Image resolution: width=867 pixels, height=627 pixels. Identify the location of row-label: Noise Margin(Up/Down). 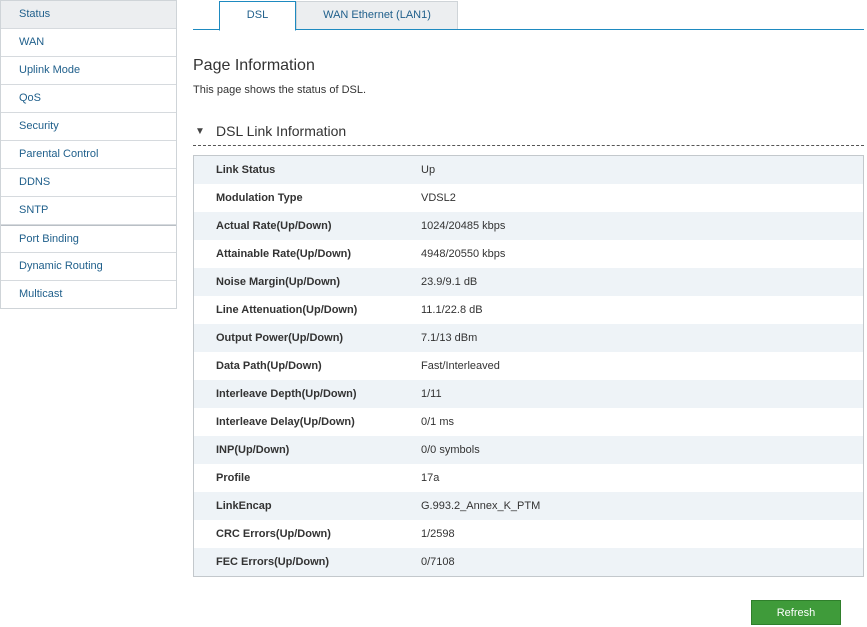
(278, 282).